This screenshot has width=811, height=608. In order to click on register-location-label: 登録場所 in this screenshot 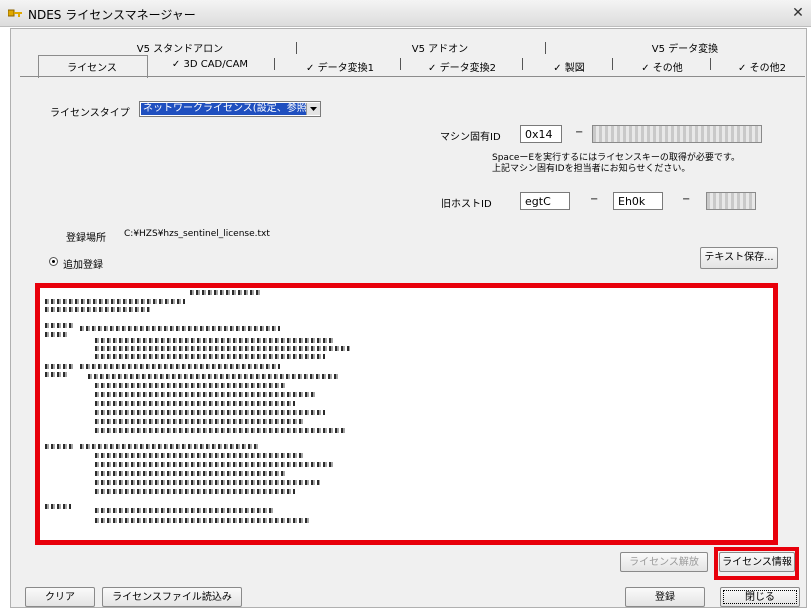, I will do `click(86, 238)`.